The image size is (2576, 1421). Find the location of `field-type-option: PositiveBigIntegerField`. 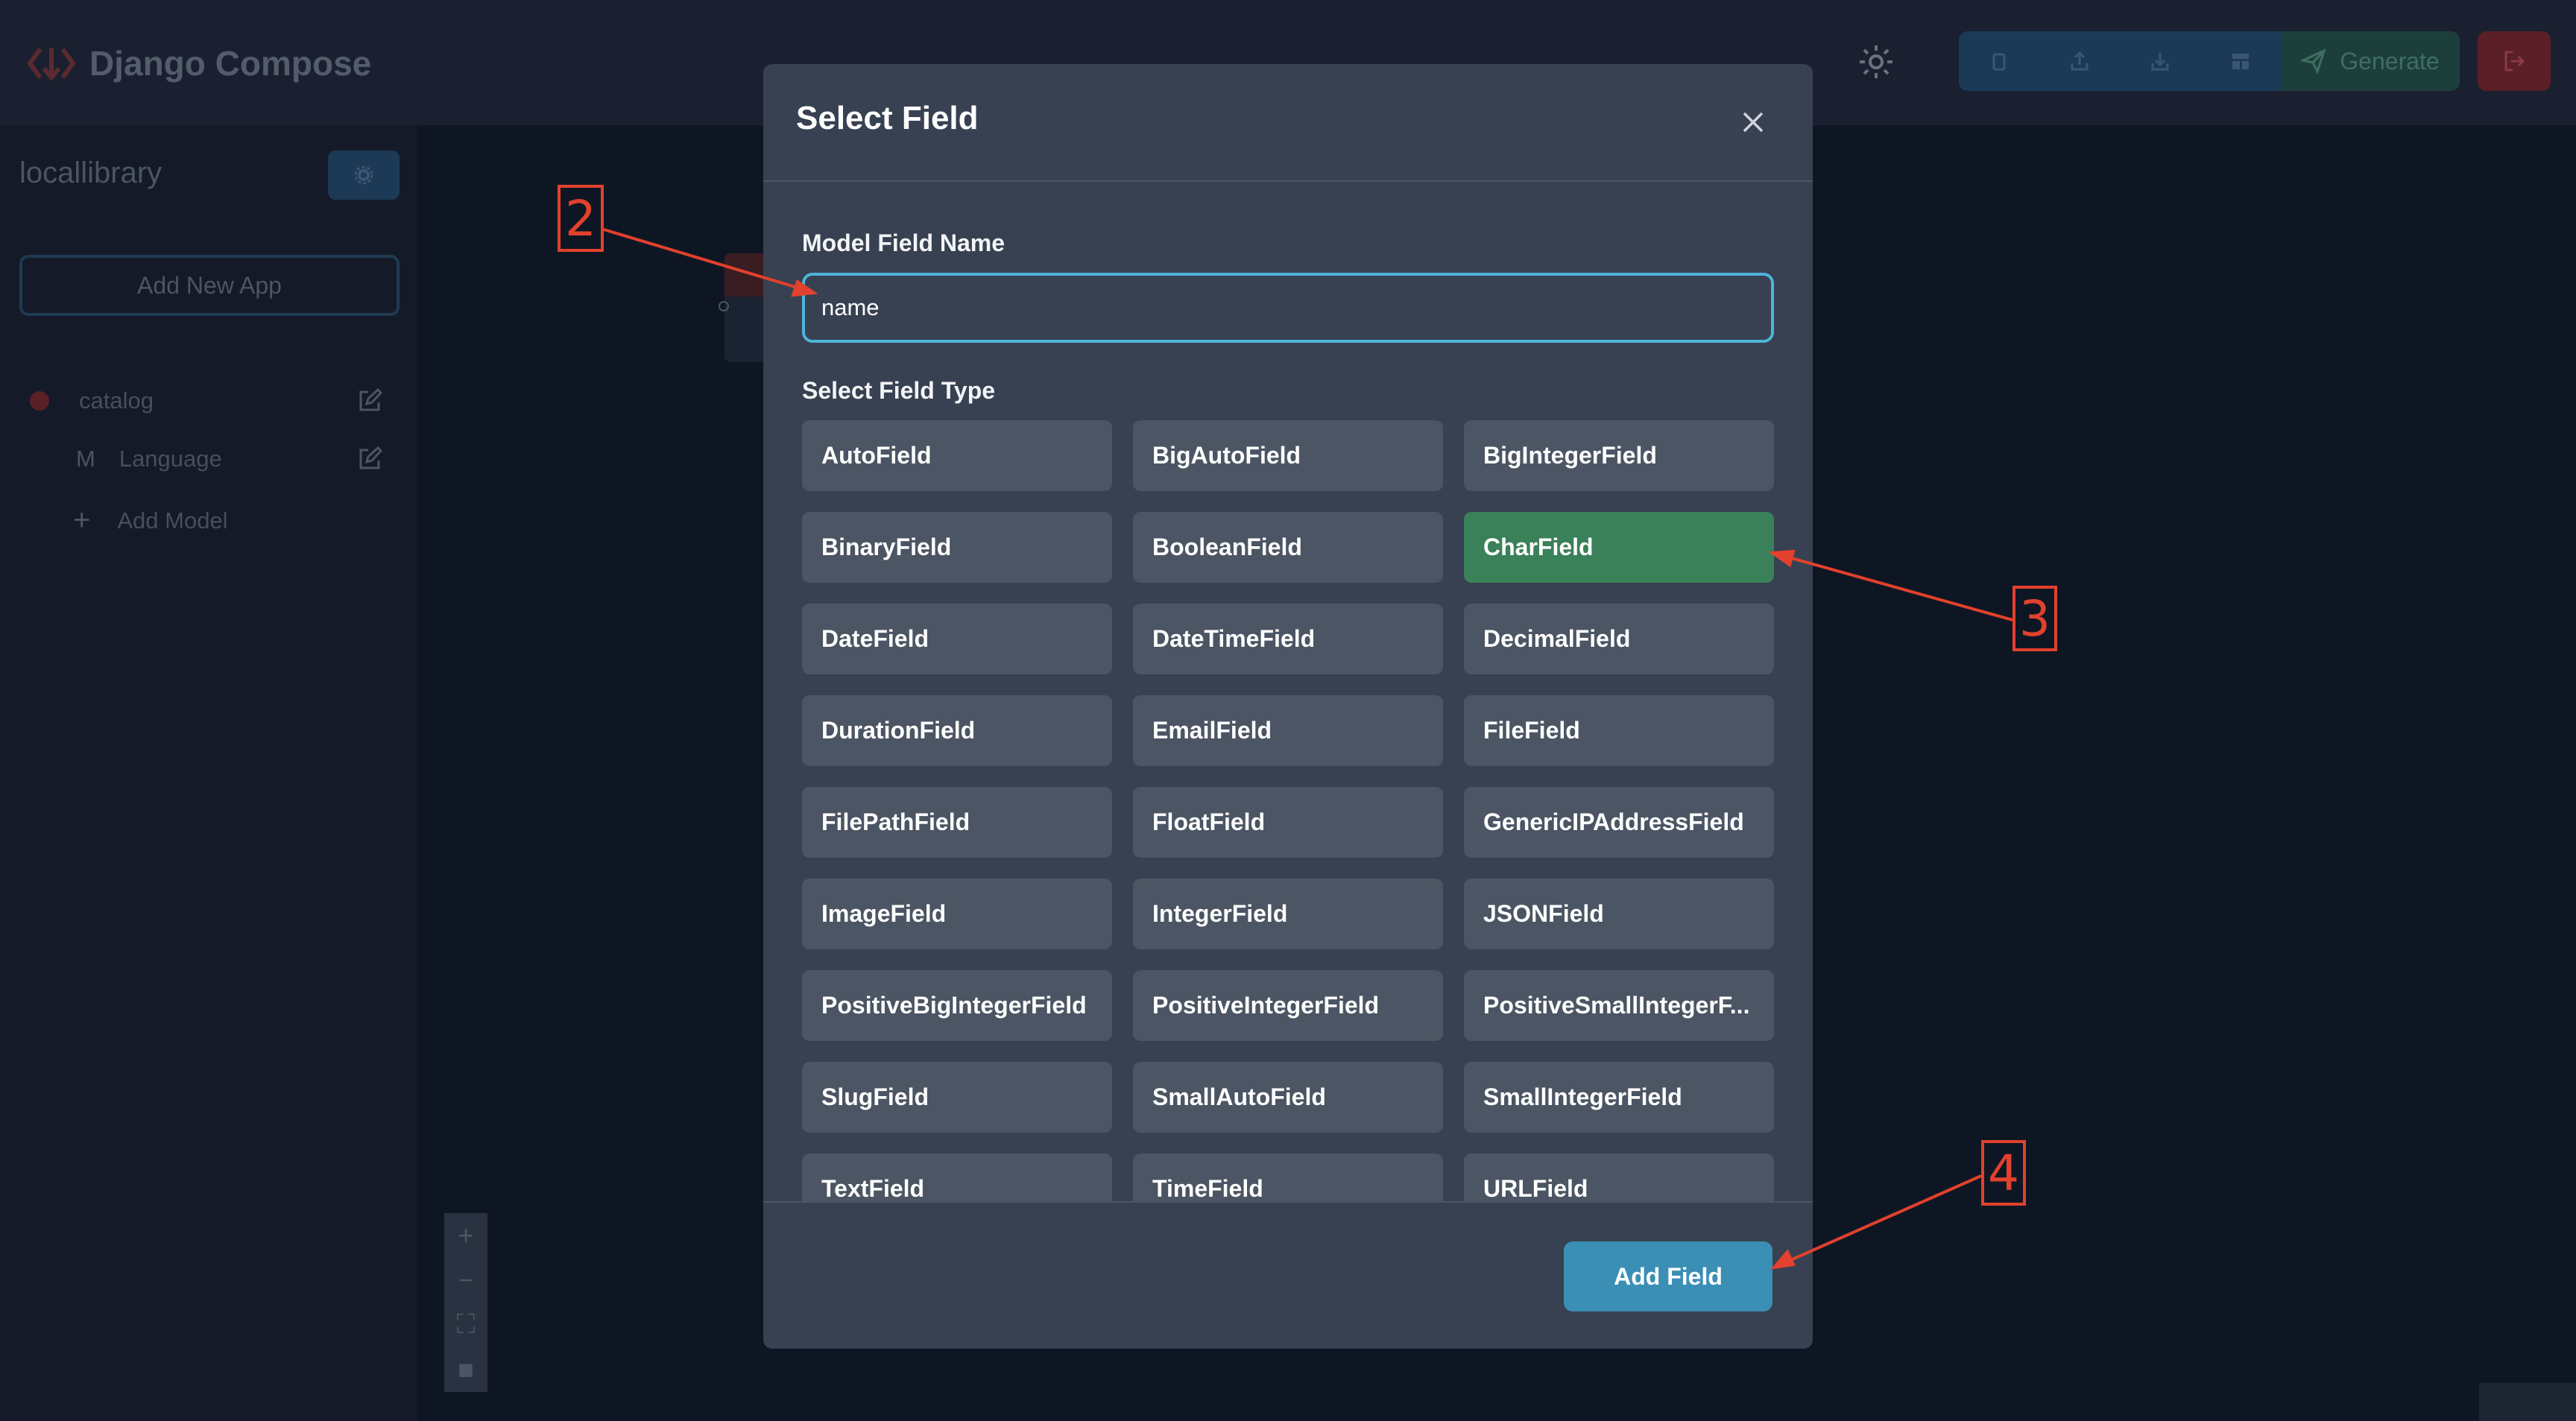

field-type-option: PositiveBigIntegerField is located at coordinates (957, 1006).